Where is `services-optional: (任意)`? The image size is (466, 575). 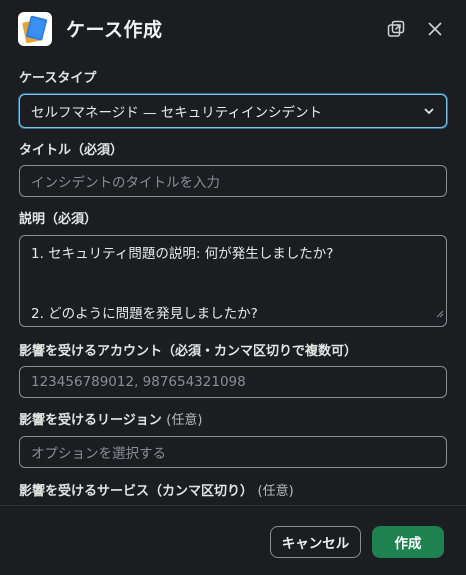
services-optional: (任意) is located at coordinates (275, 491).